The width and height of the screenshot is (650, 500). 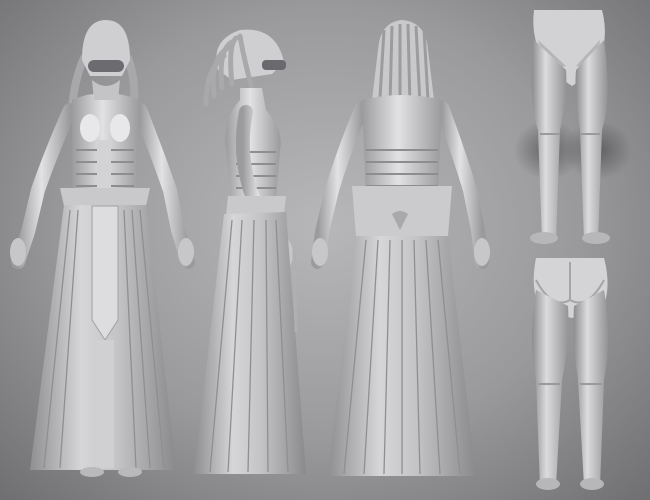 I want to click on legs-front-view-figure, so click(x=573, y=127).